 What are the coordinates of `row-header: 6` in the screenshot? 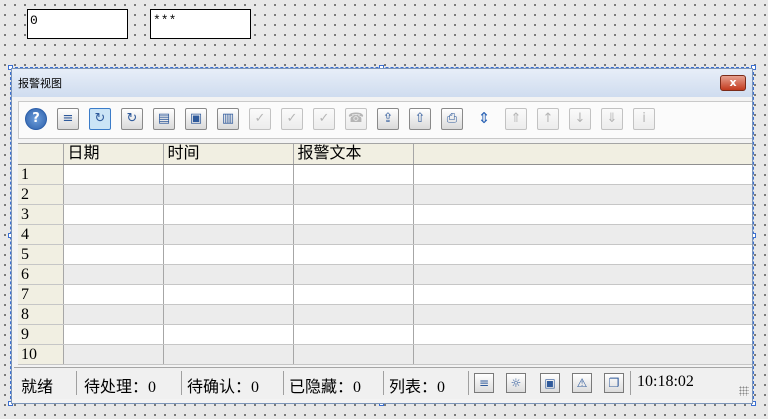 It's located at (41, 274).